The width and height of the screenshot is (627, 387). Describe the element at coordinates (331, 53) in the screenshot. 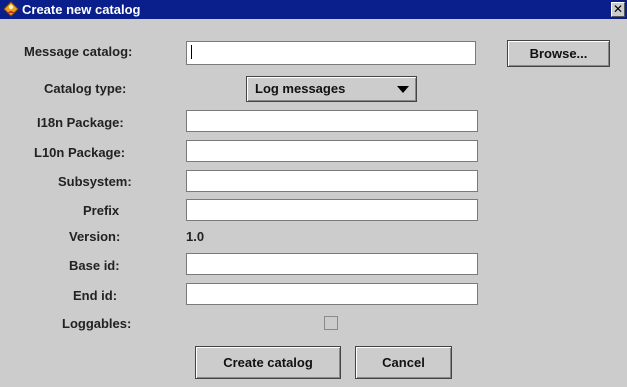

I see `message-catalog-input` at that location.